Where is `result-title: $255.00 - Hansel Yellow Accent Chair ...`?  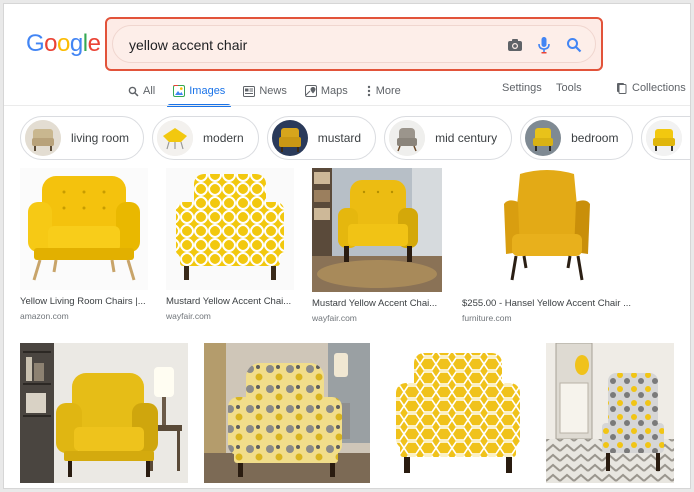
result-title: $255.00 - Hansel Yellow Accent Chair ... is located at coordinates (548, 303).